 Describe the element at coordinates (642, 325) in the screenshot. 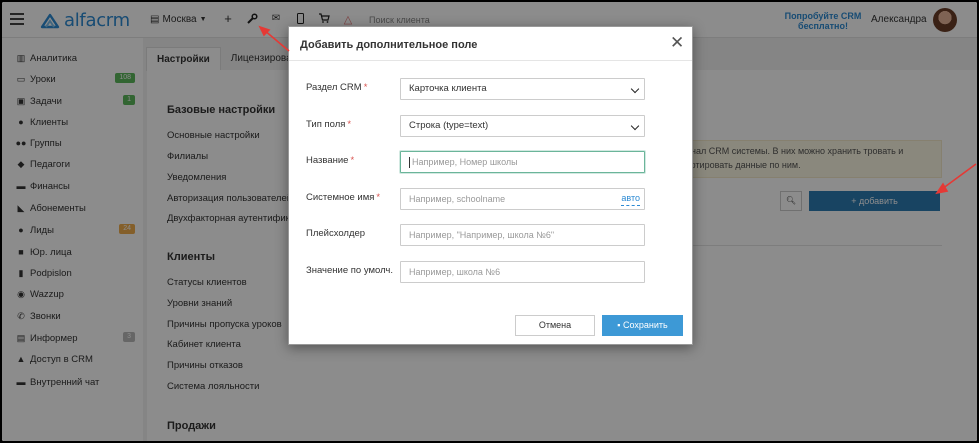

I see `save-button: ▪ Сохранить` at that location.